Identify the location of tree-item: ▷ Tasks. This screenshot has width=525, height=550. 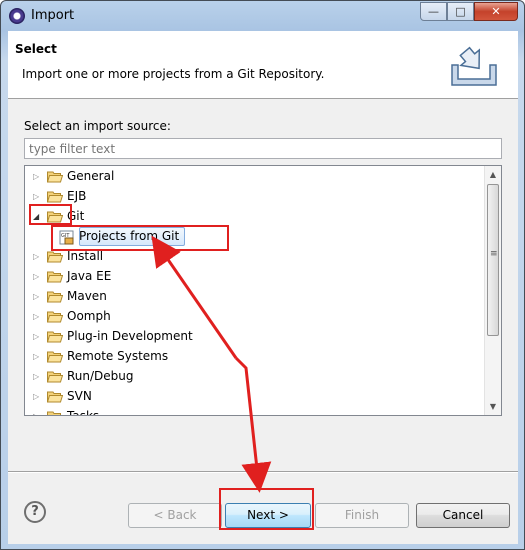
(255, 411).